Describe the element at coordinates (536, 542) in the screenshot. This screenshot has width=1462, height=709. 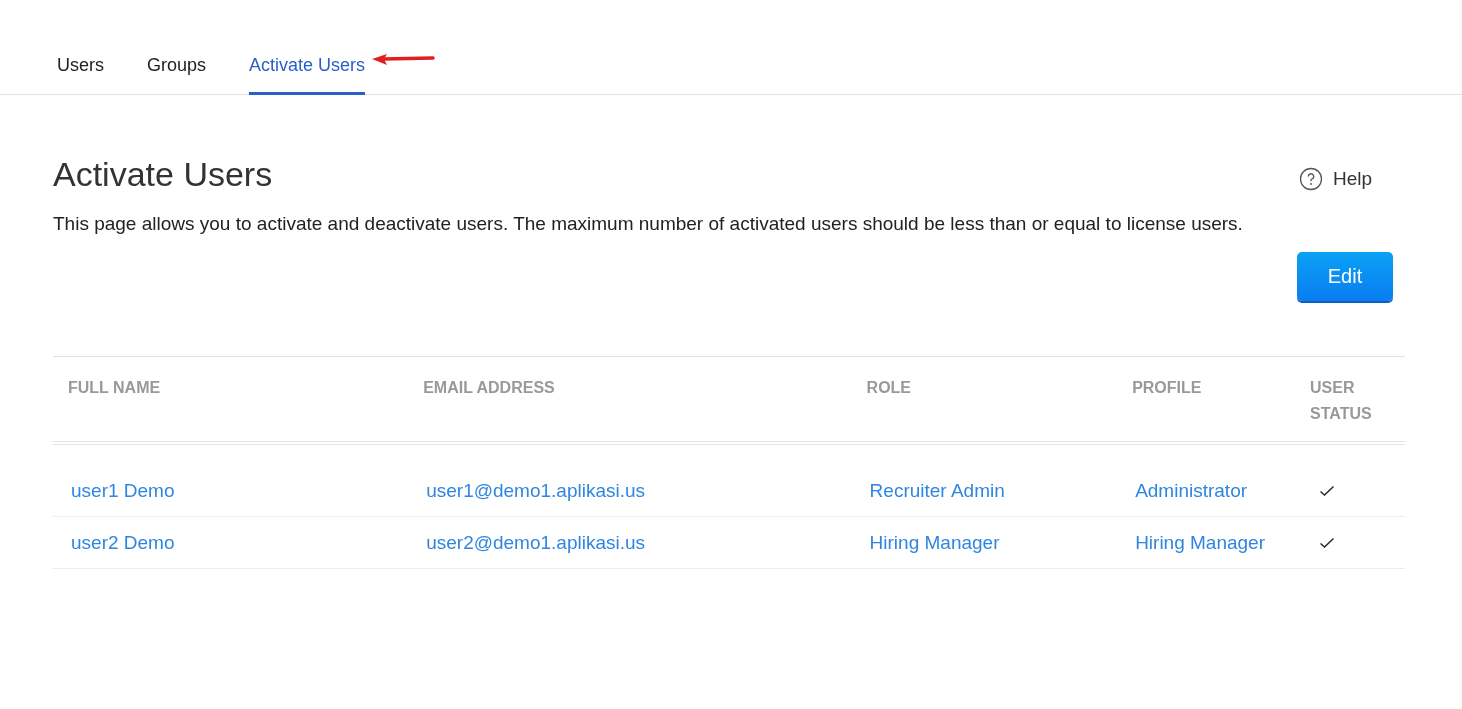
I see `email-link: user2@demo1.aplikasi.us` at that location.